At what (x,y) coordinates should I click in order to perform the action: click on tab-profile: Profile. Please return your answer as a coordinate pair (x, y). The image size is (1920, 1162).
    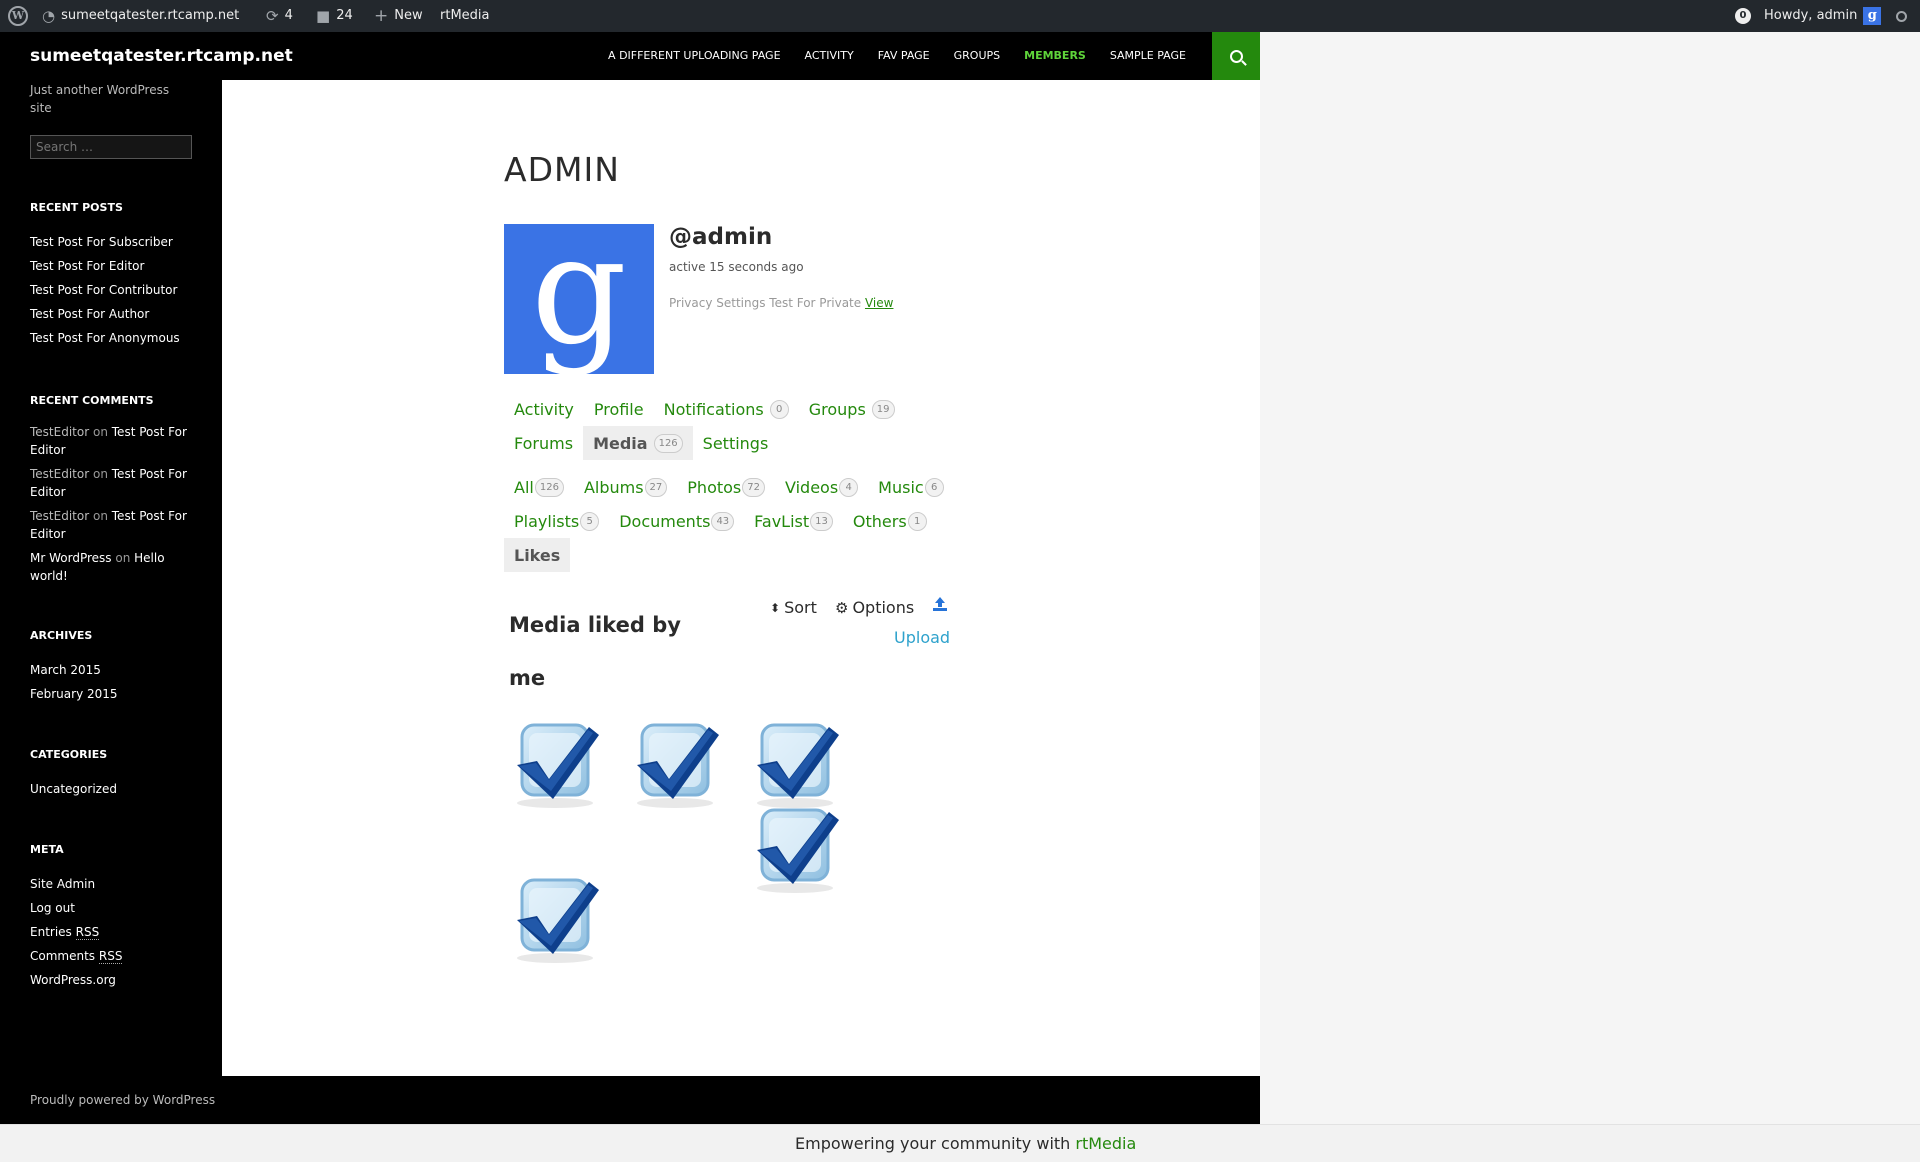
    Looking at the image, I should click on (619, 409).